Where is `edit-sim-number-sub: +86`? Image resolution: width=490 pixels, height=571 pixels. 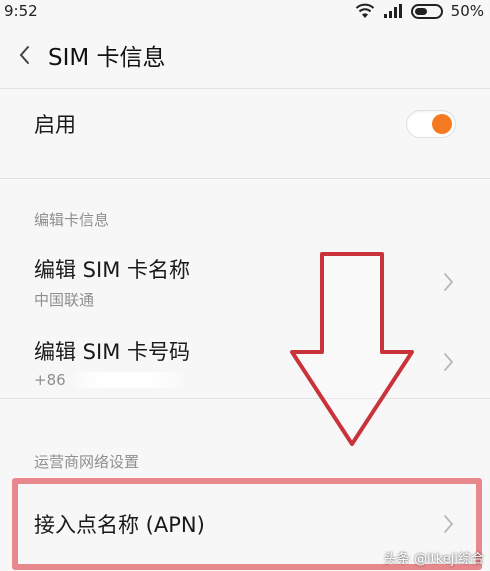 edit-sim-number-sub: +86 is located at coordinates (112, 380).